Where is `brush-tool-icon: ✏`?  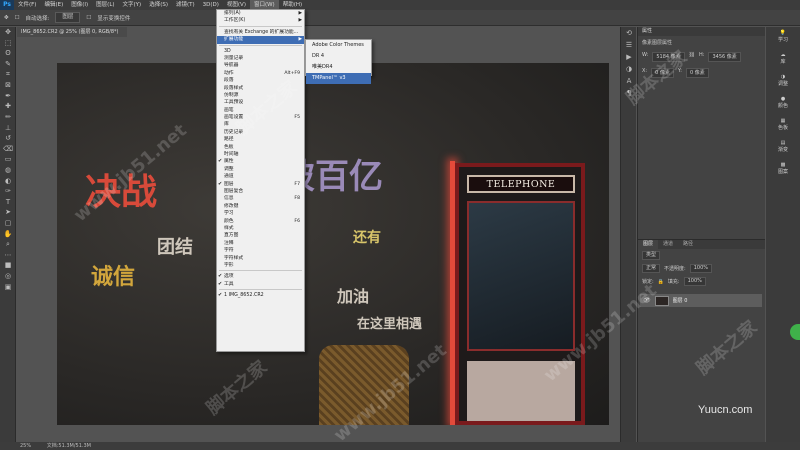 brush-tool-icon: ✏ is located at coordinates (8, 117).